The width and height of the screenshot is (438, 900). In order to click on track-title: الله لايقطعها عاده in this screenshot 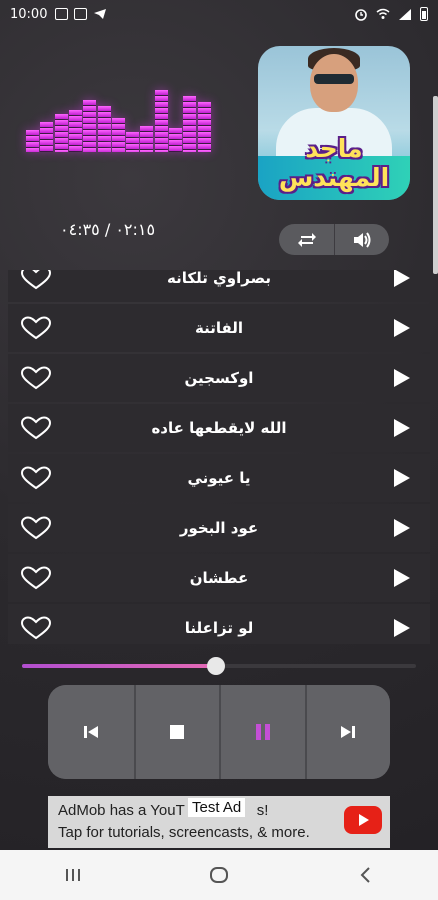, I will do `click(219, 428)`.